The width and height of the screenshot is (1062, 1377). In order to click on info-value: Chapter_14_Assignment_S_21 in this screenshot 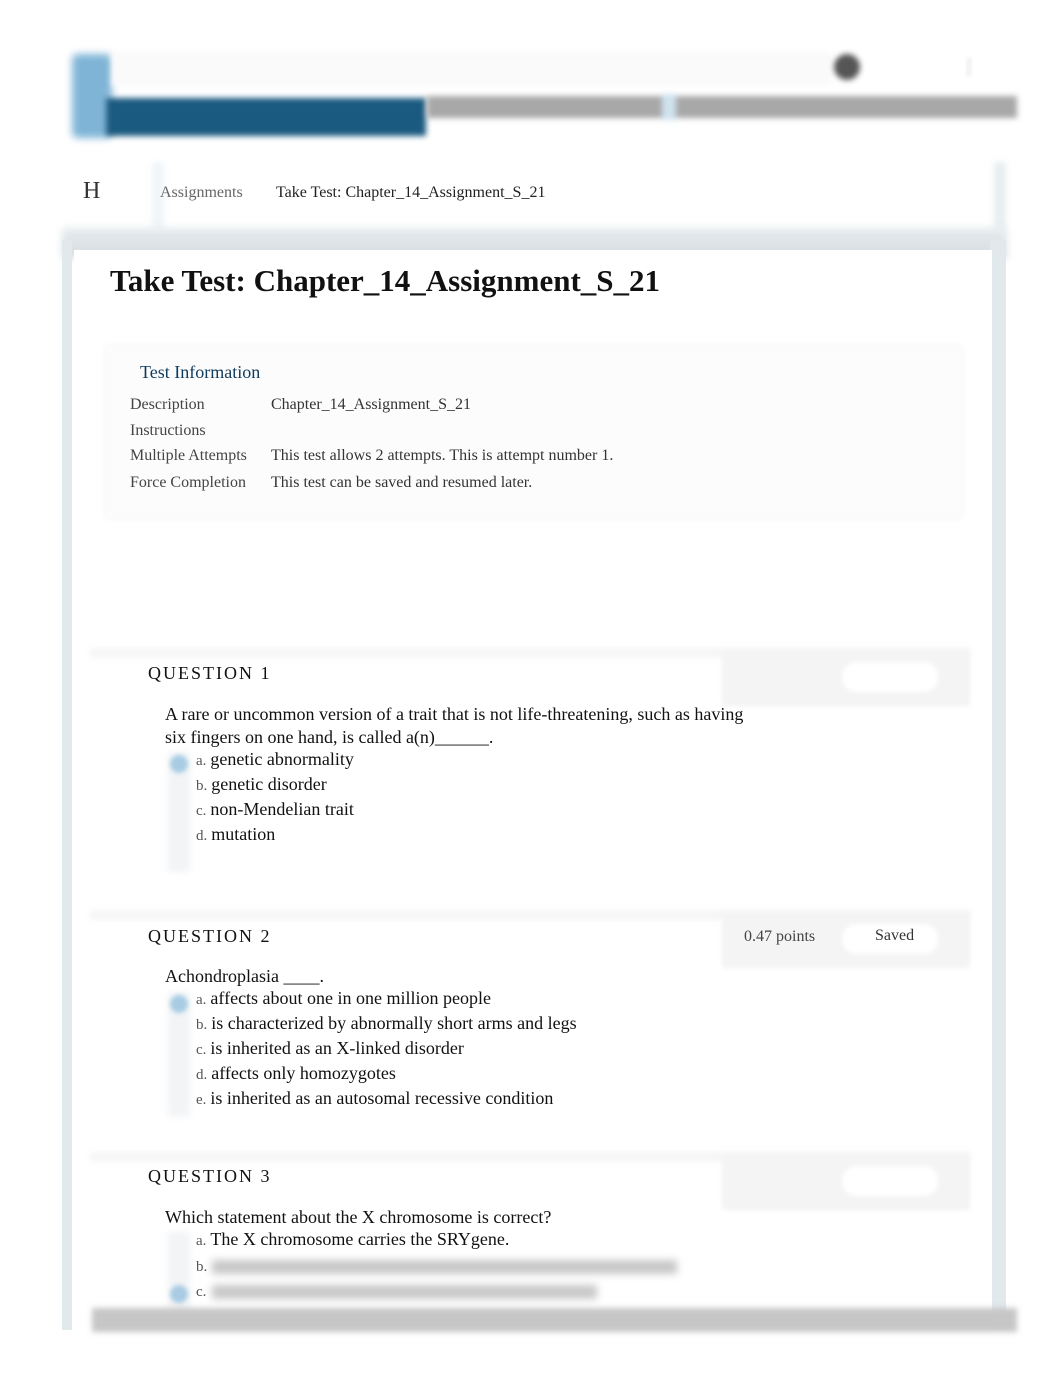, I will do `click(371, 404)`.